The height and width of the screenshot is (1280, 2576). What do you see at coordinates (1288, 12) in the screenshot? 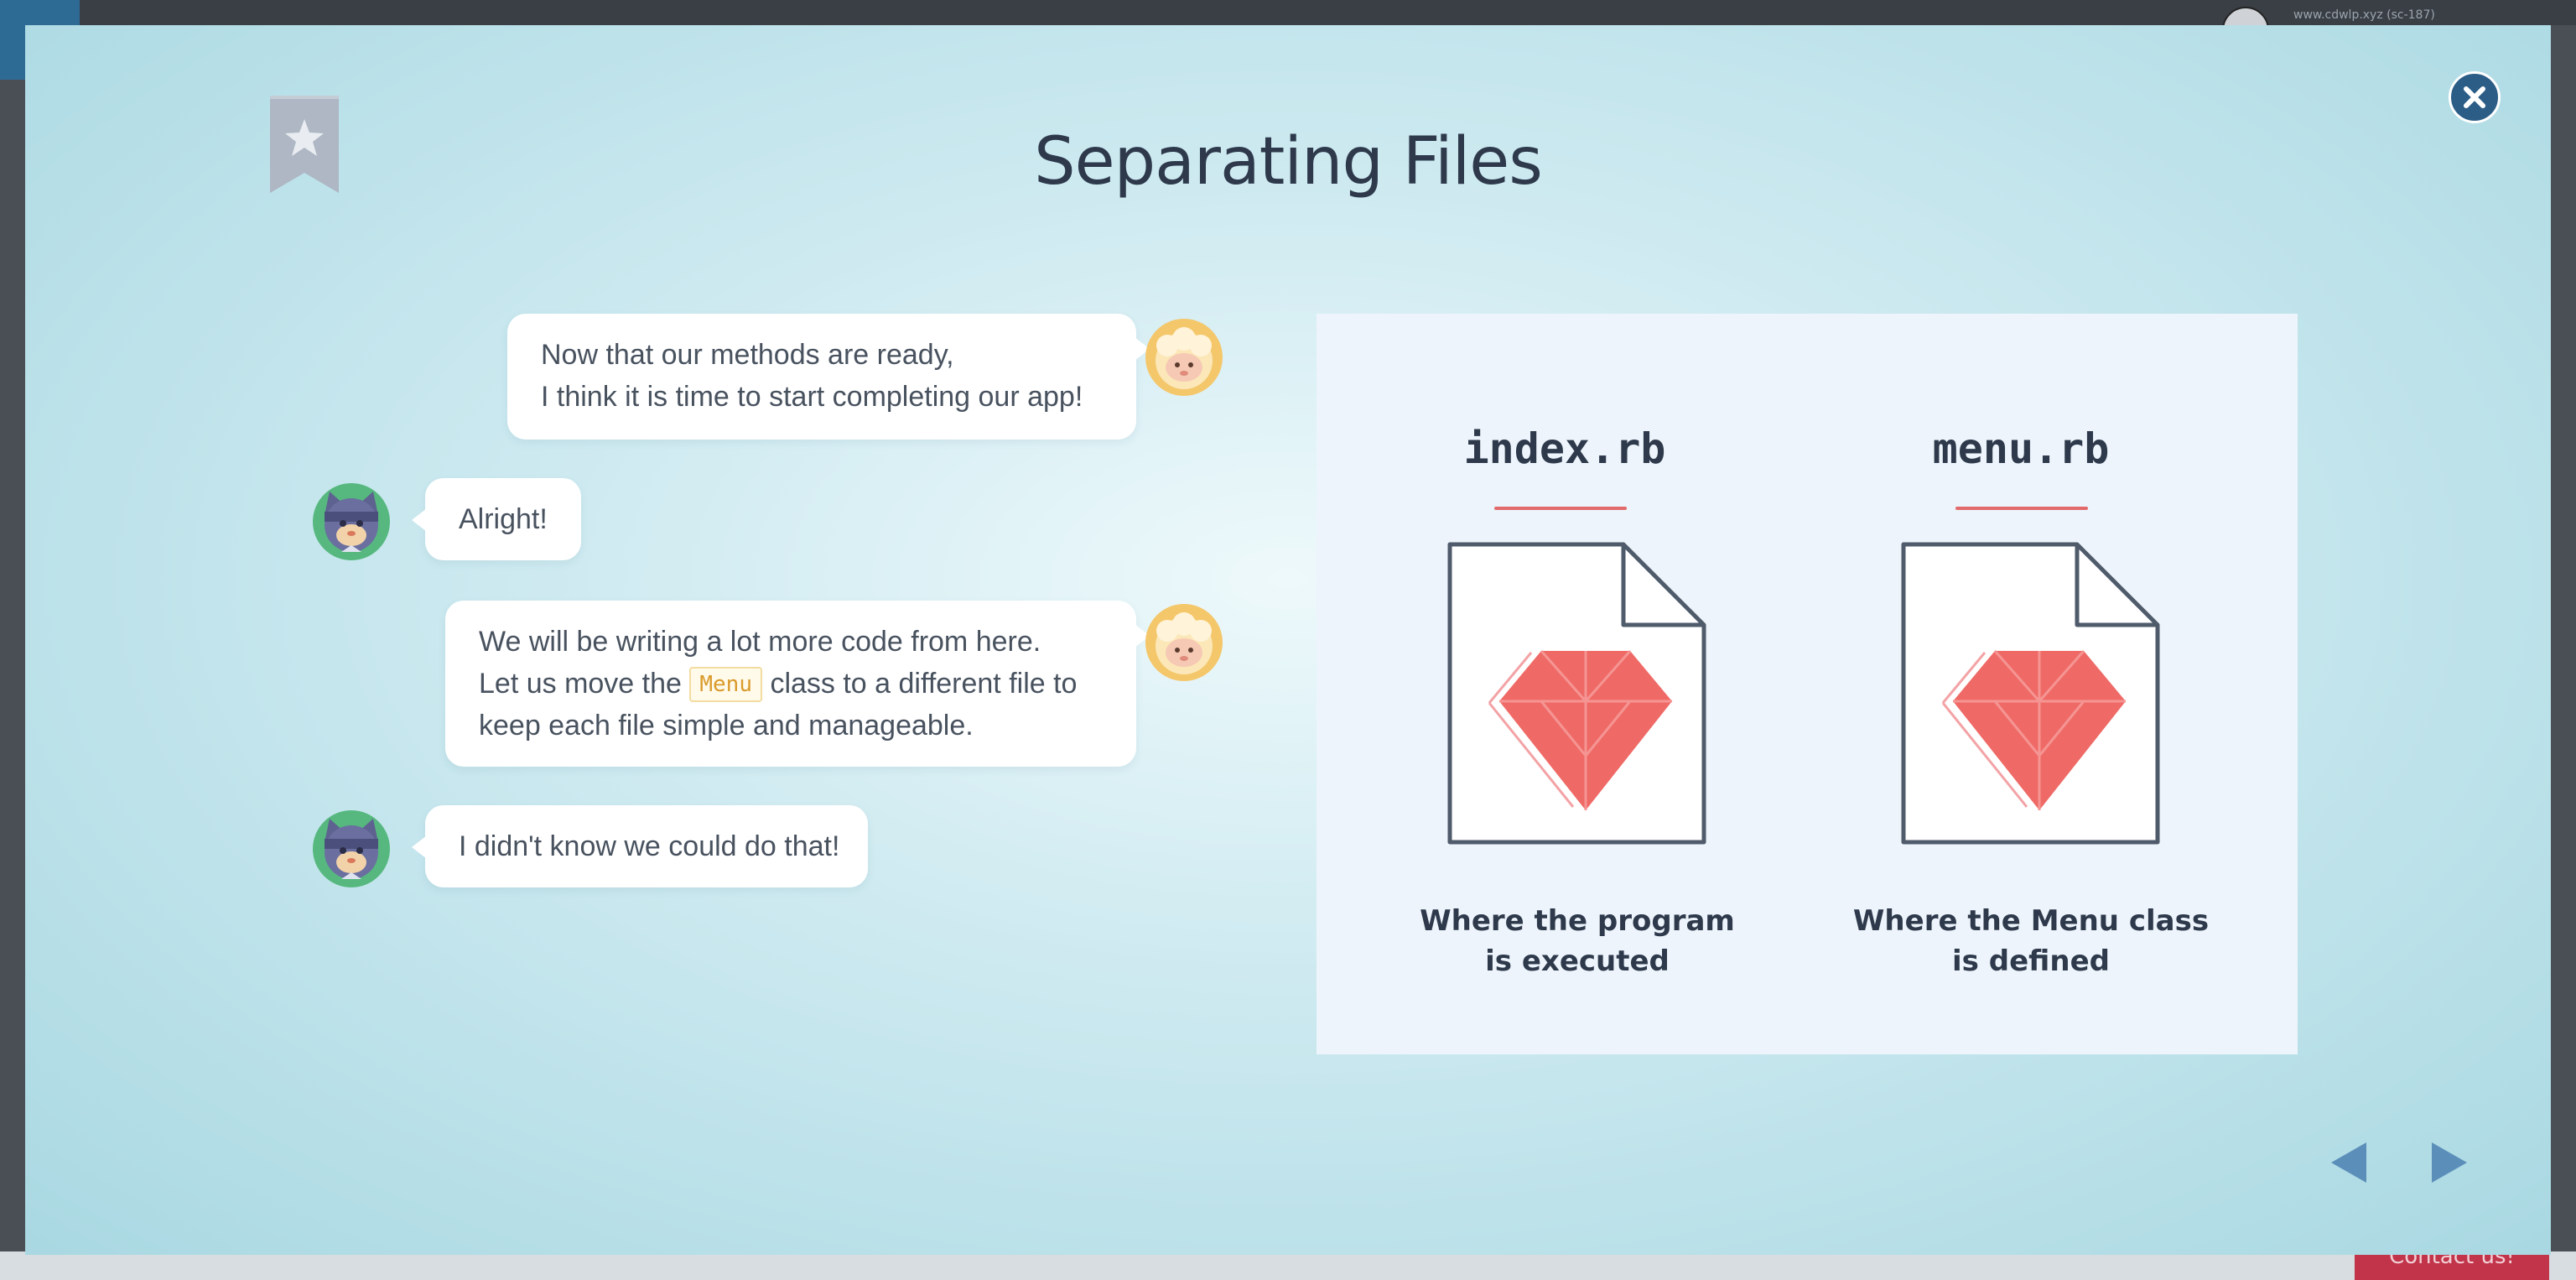
I see `background-top-bar` at bounding box center [1288, 12].